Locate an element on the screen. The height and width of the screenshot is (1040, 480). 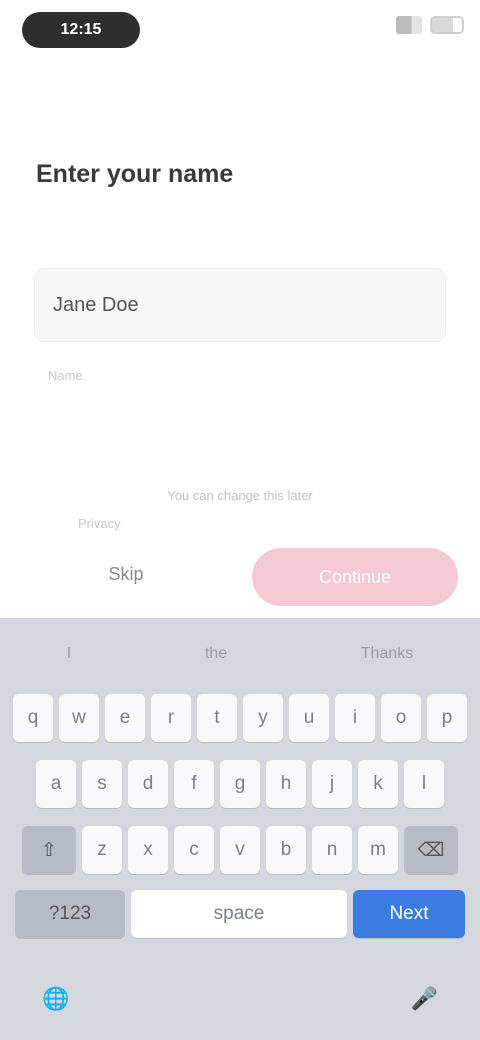
key-v: v is located at coordinates (240, 850).